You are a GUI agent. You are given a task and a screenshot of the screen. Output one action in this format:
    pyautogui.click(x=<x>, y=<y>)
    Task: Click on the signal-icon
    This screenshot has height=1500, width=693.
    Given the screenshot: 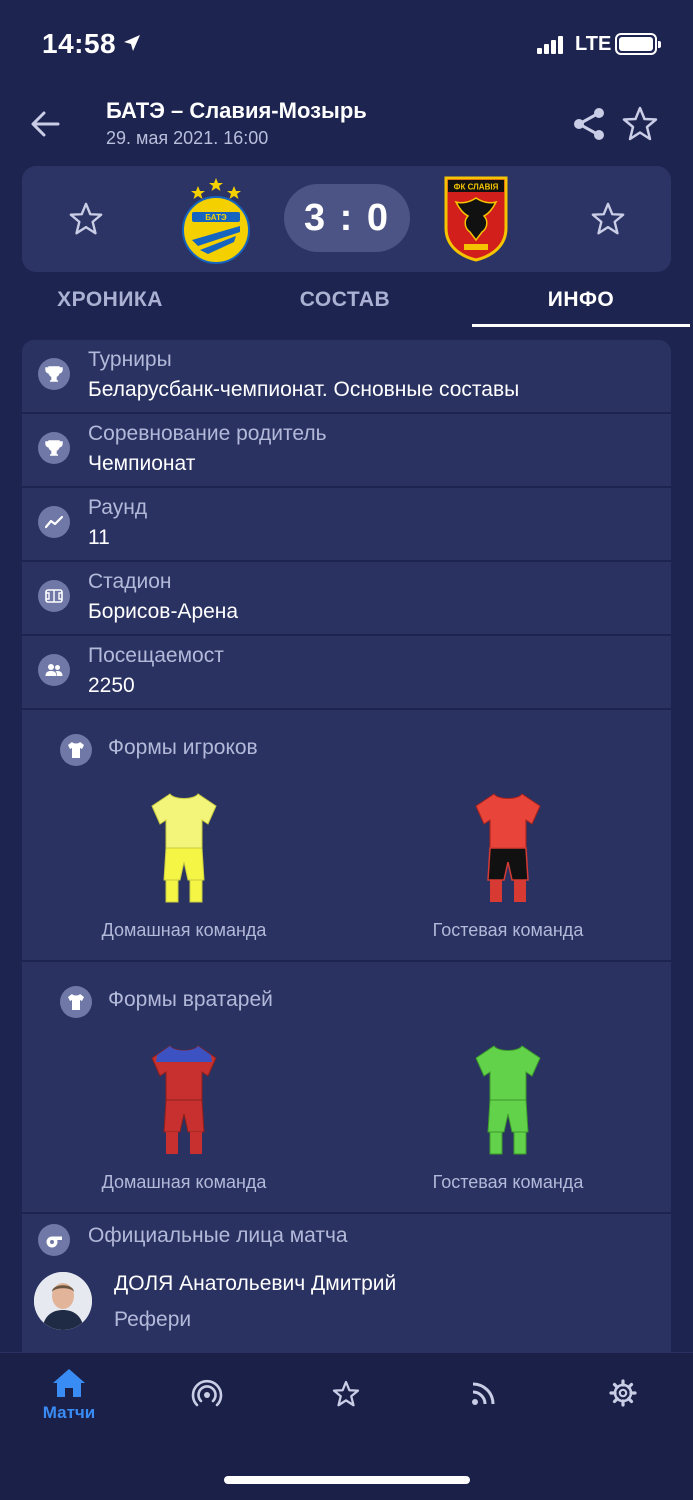 What is the action you would take?
    pyautogui.click(x=553, y=44)
    